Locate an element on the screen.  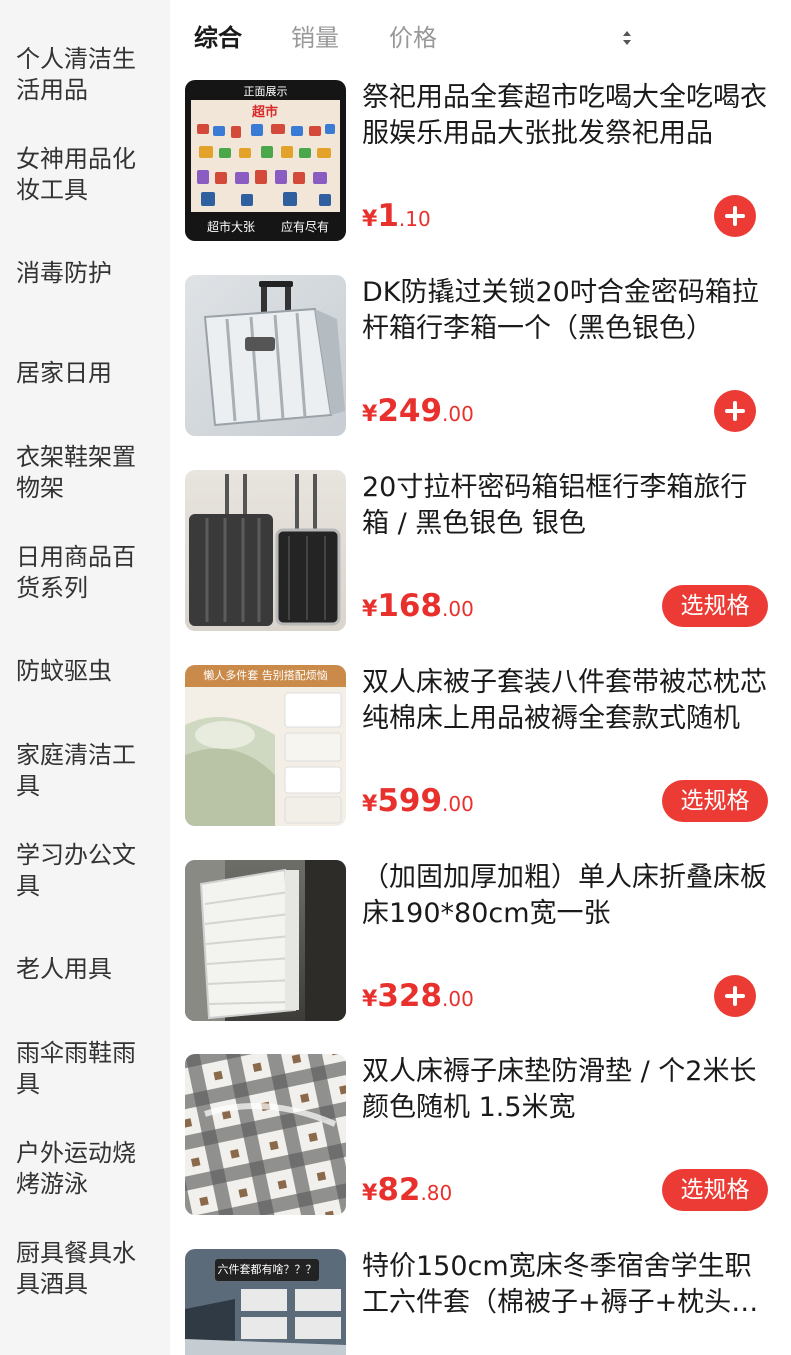
sort-price-tab: 价格 is located at coordinates (413, 38).